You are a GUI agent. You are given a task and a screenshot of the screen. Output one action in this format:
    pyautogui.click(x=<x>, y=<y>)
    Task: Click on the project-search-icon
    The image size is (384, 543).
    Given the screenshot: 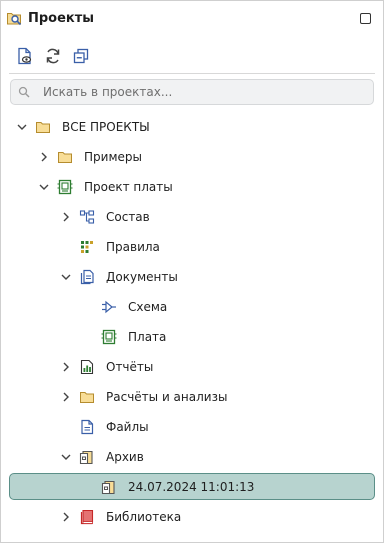 What is the action you would take?
    pyautogui.click(x=14, y=19)
    